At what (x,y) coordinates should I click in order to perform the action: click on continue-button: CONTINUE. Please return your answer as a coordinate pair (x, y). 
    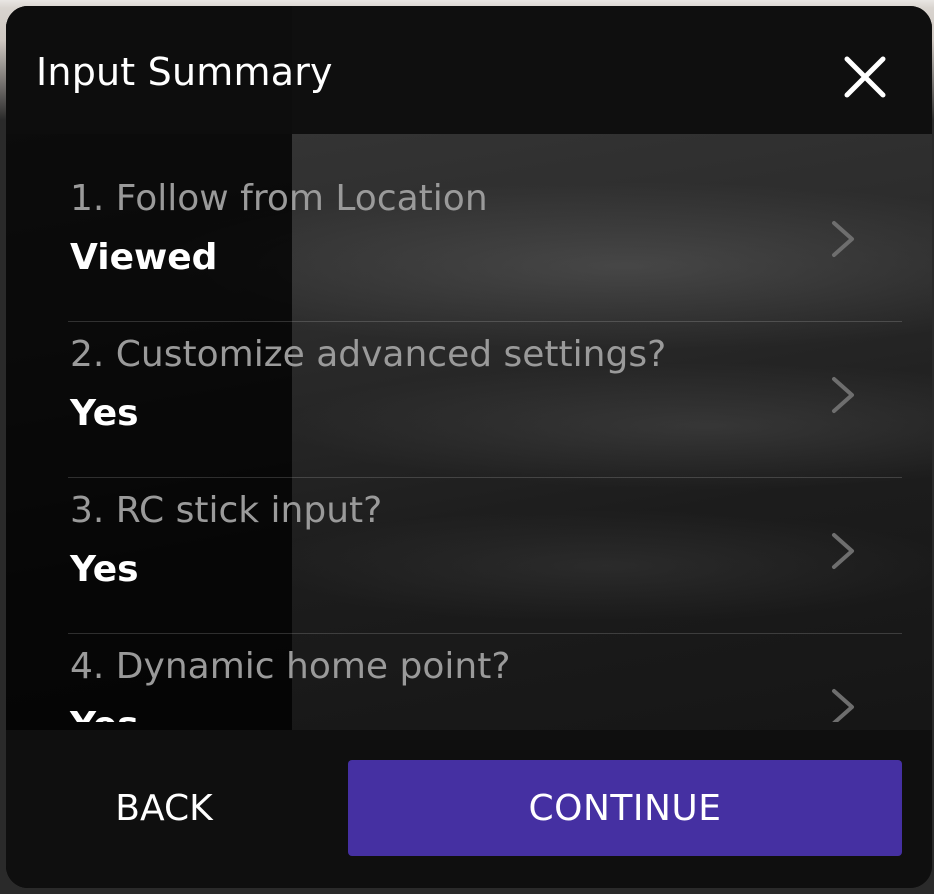
    Looking at the image, I should click on (625, 808).